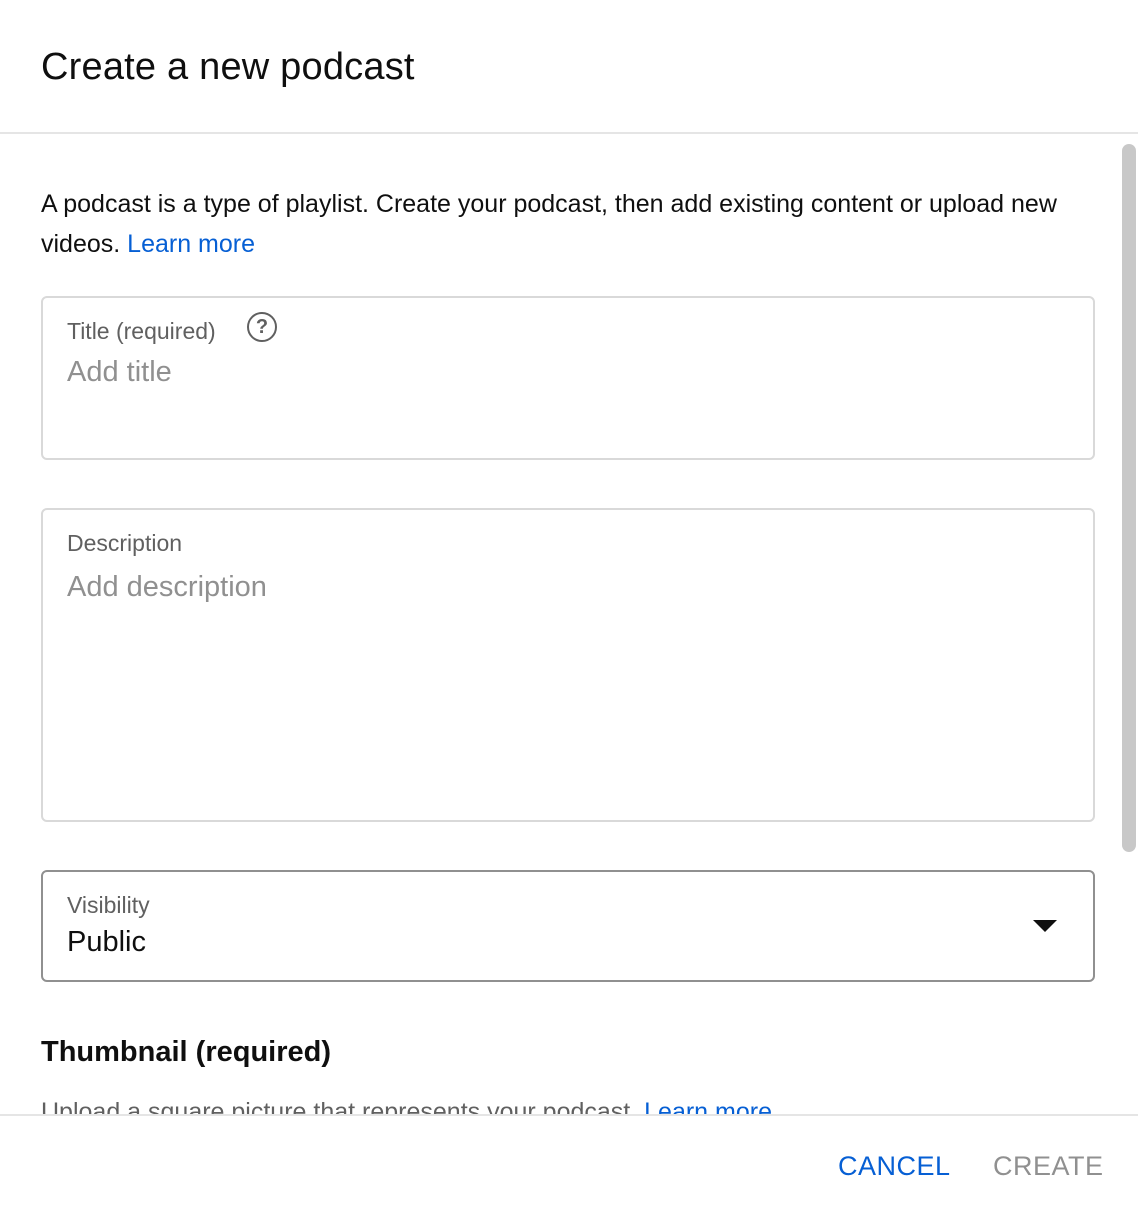 The width and height of the screenshot is (1138, 1214). Describe the element at coordinates (1129, 498) in the screenshot. I see `scrollbar-thumb` at that location.